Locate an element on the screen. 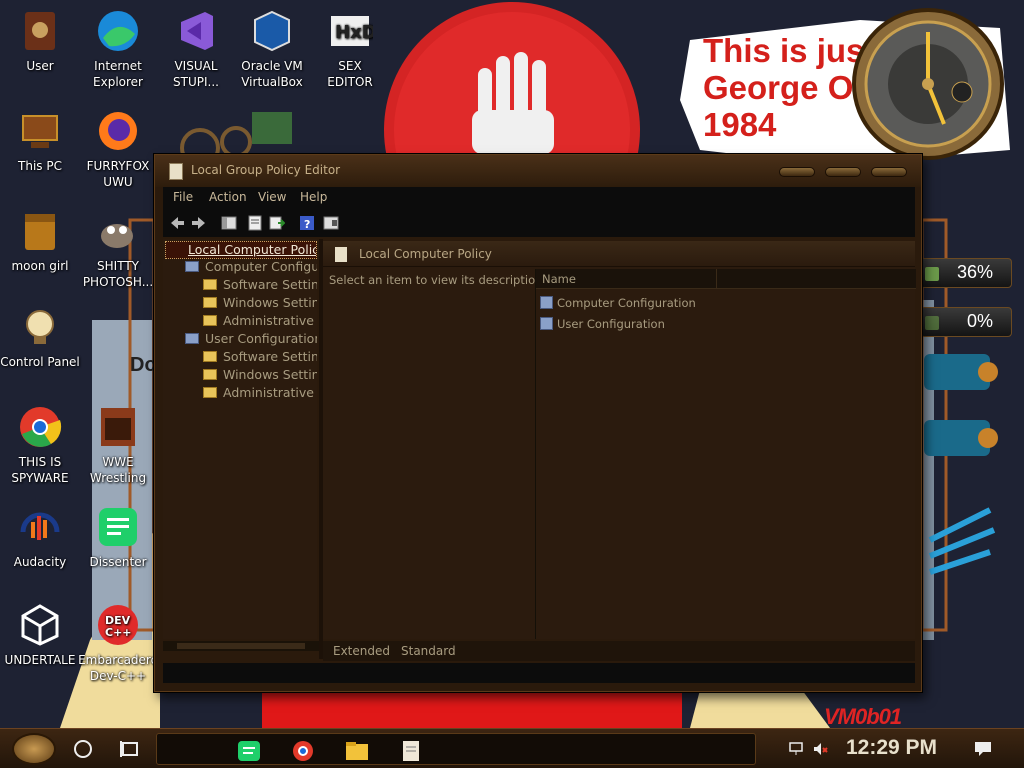  network-icon is located at coordinates (796, 749).